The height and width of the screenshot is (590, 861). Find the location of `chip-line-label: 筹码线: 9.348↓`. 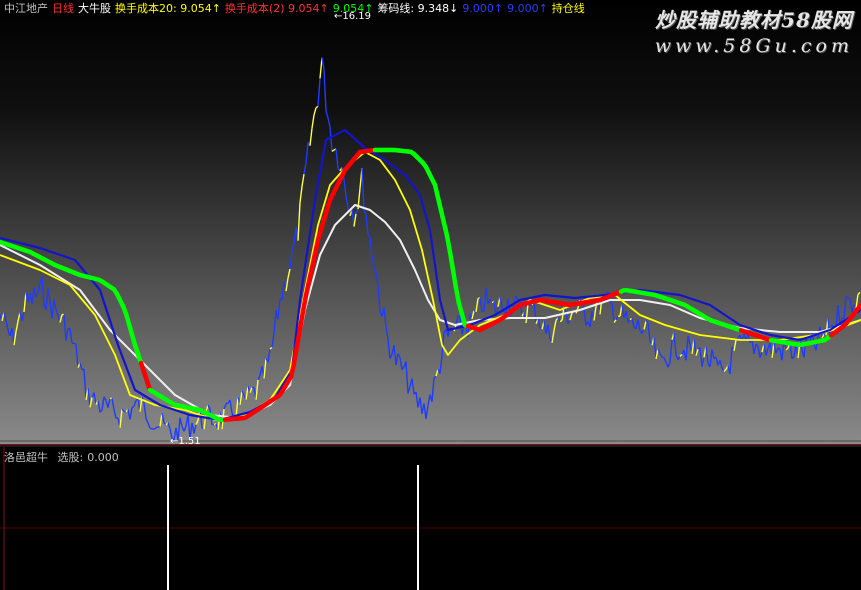

chip-line-label: 筹码线: 9.348↓ is located at coordinates (418, 8).